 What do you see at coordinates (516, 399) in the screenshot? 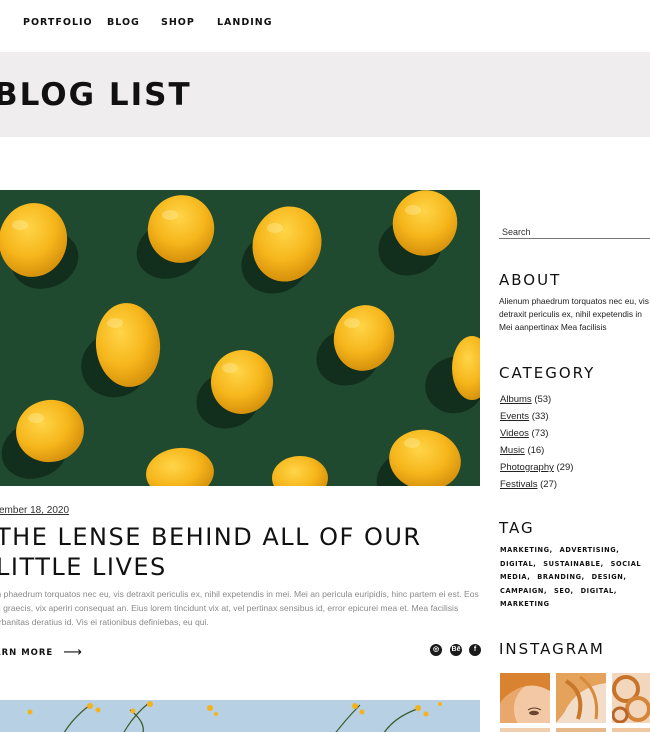
I see `category-link-albums: Albums` at bounding box center [516, 399].